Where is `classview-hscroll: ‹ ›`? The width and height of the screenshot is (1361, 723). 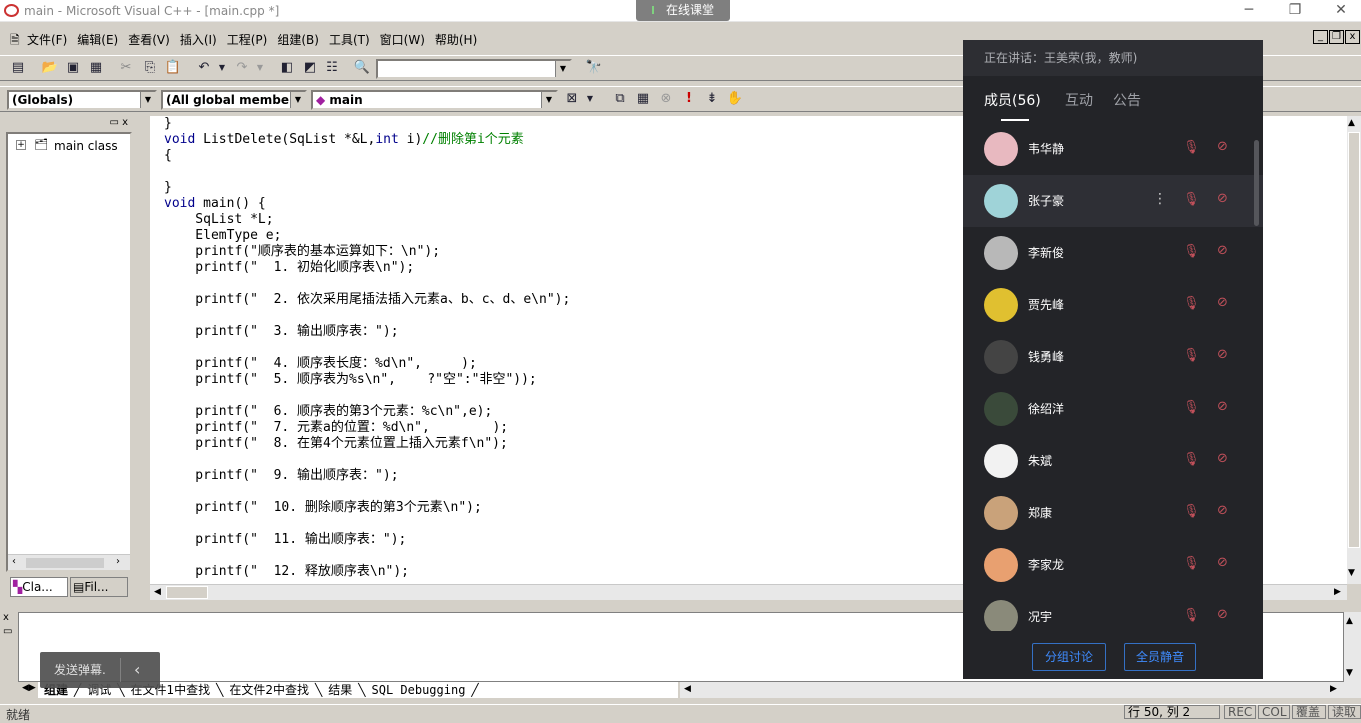 classview-hscroll: ‹ › is located at coordinates (69, 562).